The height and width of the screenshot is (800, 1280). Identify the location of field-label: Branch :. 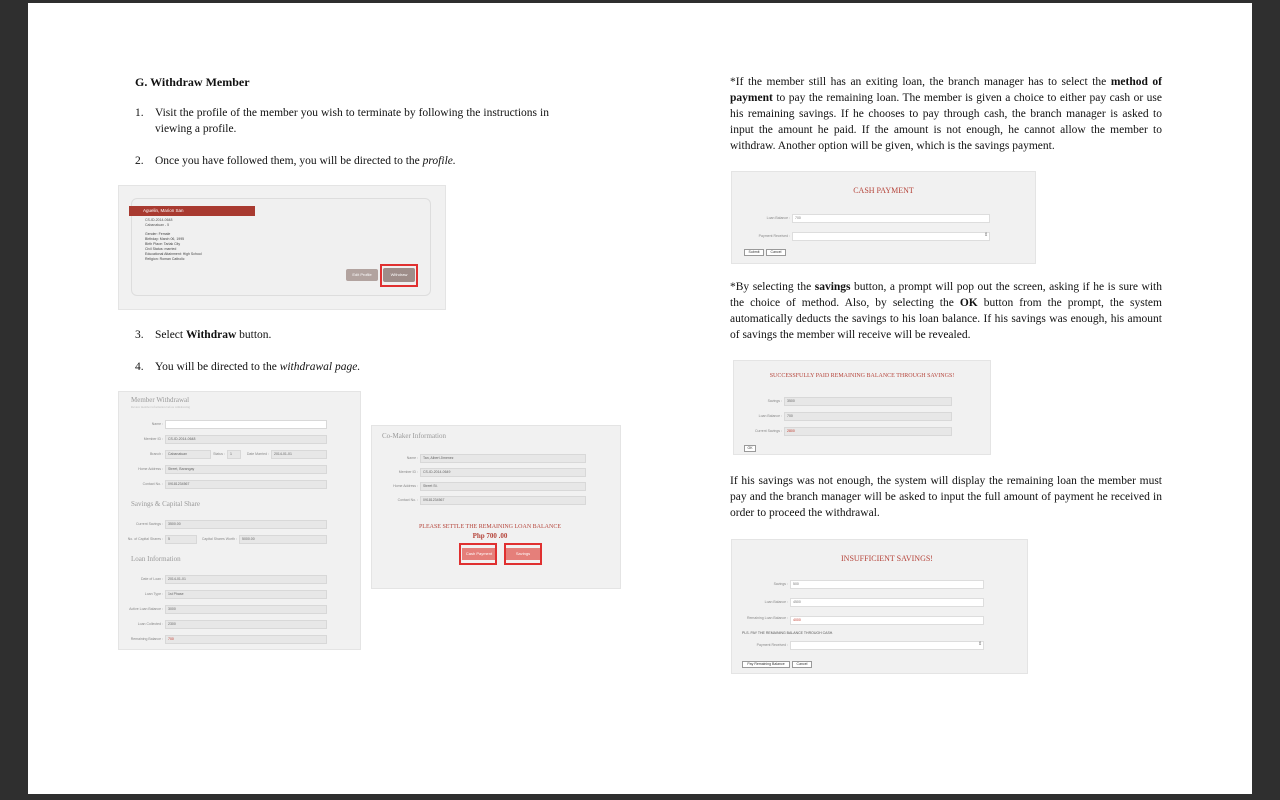
(156, 454).